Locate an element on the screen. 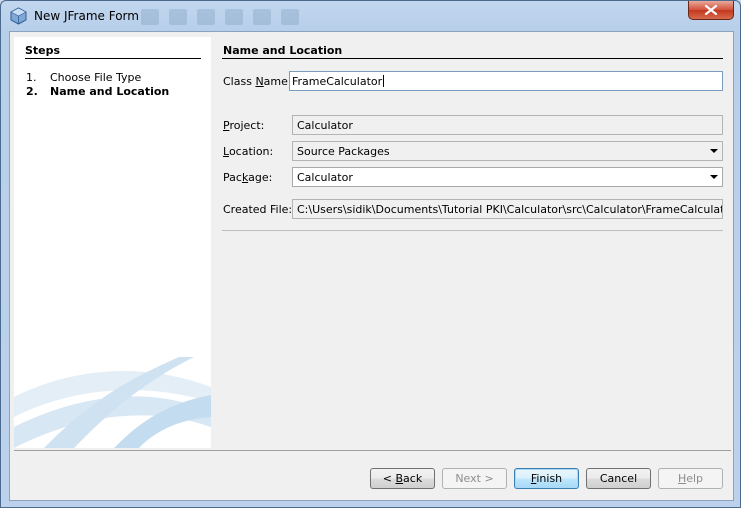 This screenshot has height=508, width=741. finish-button: Finish is located at coordinates (546, 478).